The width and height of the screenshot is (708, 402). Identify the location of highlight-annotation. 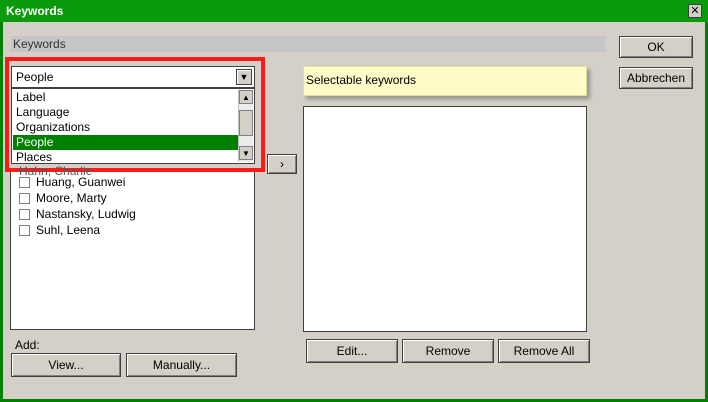
(135, 114).